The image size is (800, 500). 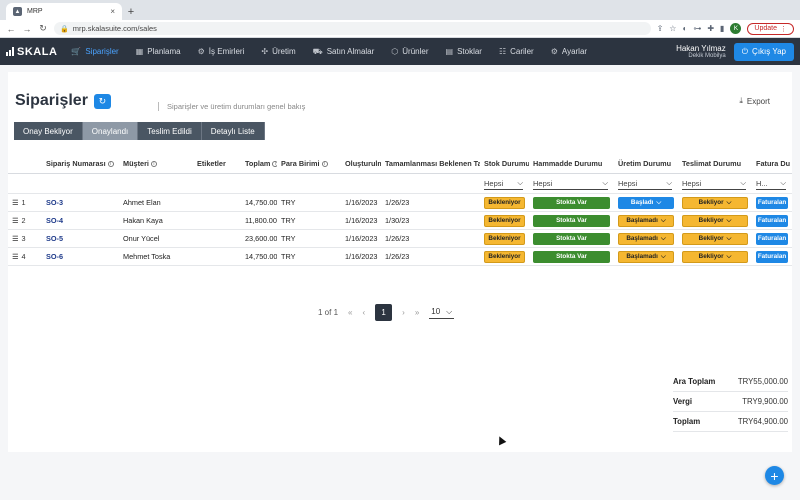 I want to click on skala-logo: SKALA, so click(x=31, y=52).